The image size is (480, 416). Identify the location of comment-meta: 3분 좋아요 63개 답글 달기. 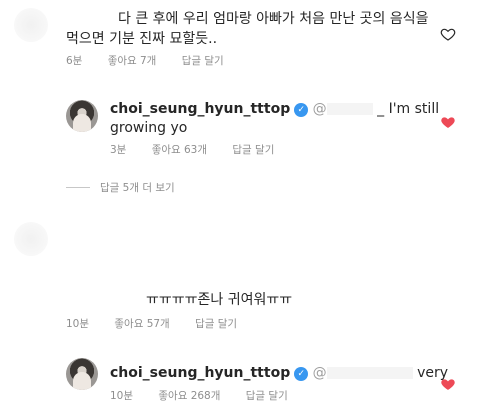
(203, 149).